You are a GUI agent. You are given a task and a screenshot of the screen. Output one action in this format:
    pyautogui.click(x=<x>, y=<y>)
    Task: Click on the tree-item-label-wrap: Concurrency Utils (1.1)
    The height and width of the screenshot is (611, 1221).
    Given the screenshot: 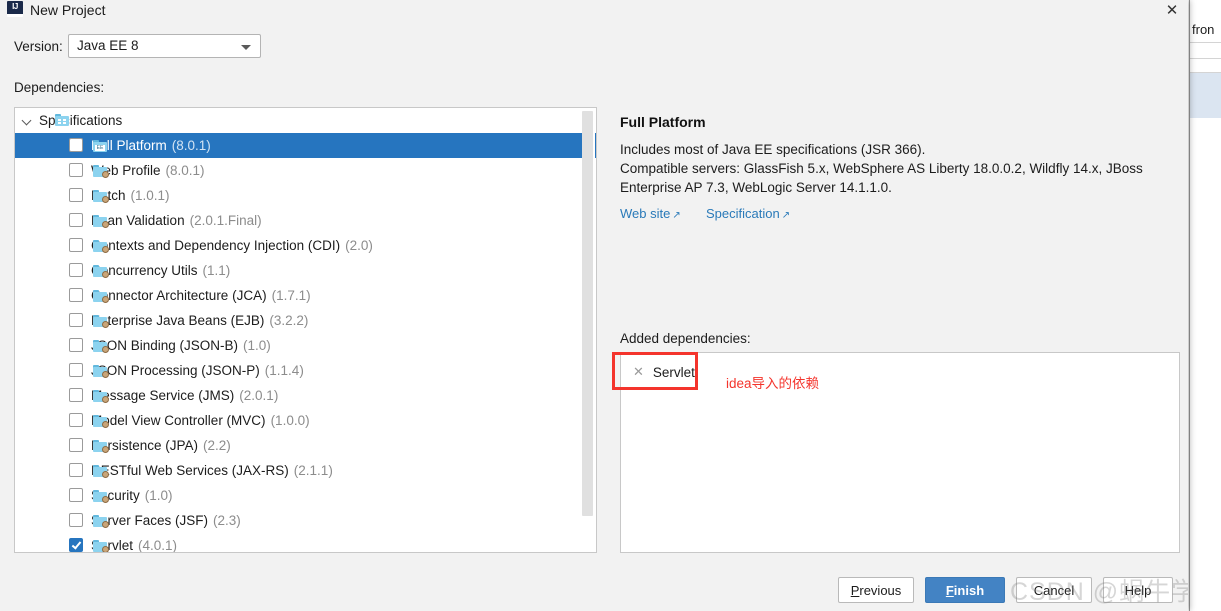 What is the action you would take?
    pyautogui.click(x=160, y=270)
    